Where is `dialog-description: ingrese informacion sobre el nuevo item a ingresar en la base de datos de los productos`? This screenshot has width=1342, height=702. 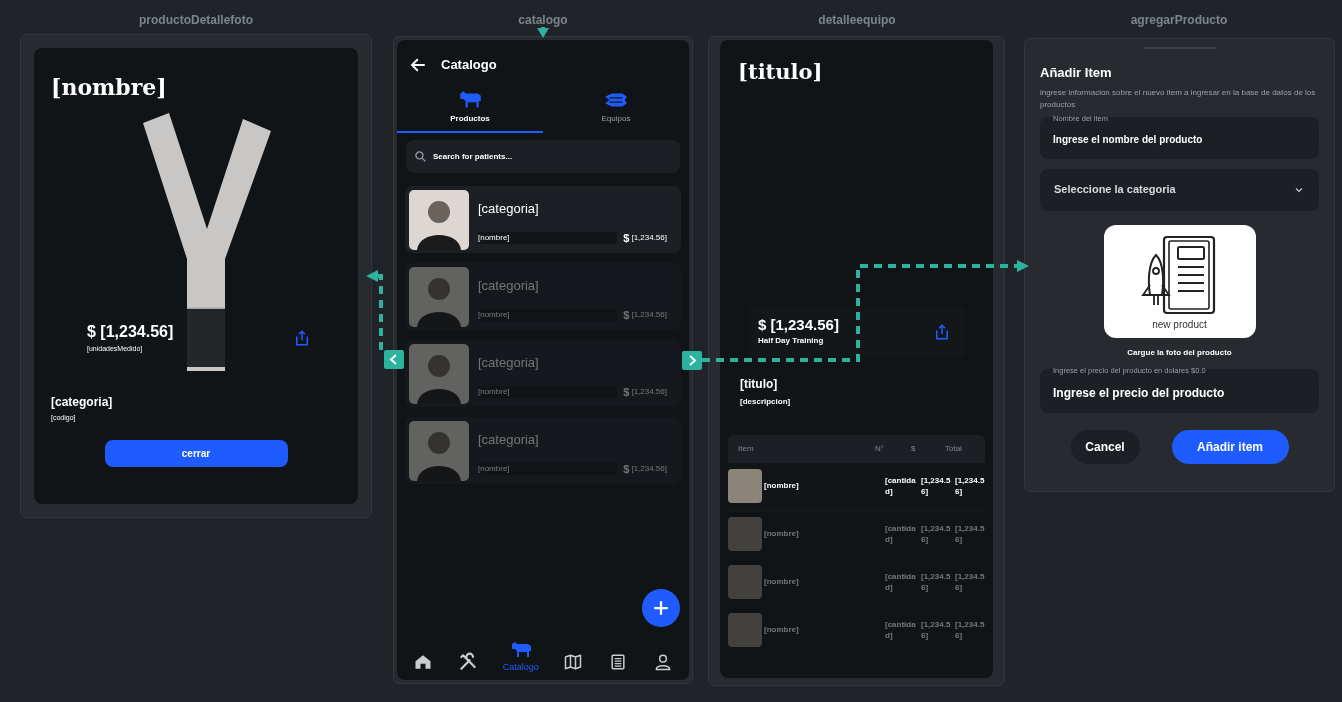 dialog-description: ingrese informacion sobre el nuevo item a ingresar en la base de datos de los productos is located at coordinates (1178, 98).